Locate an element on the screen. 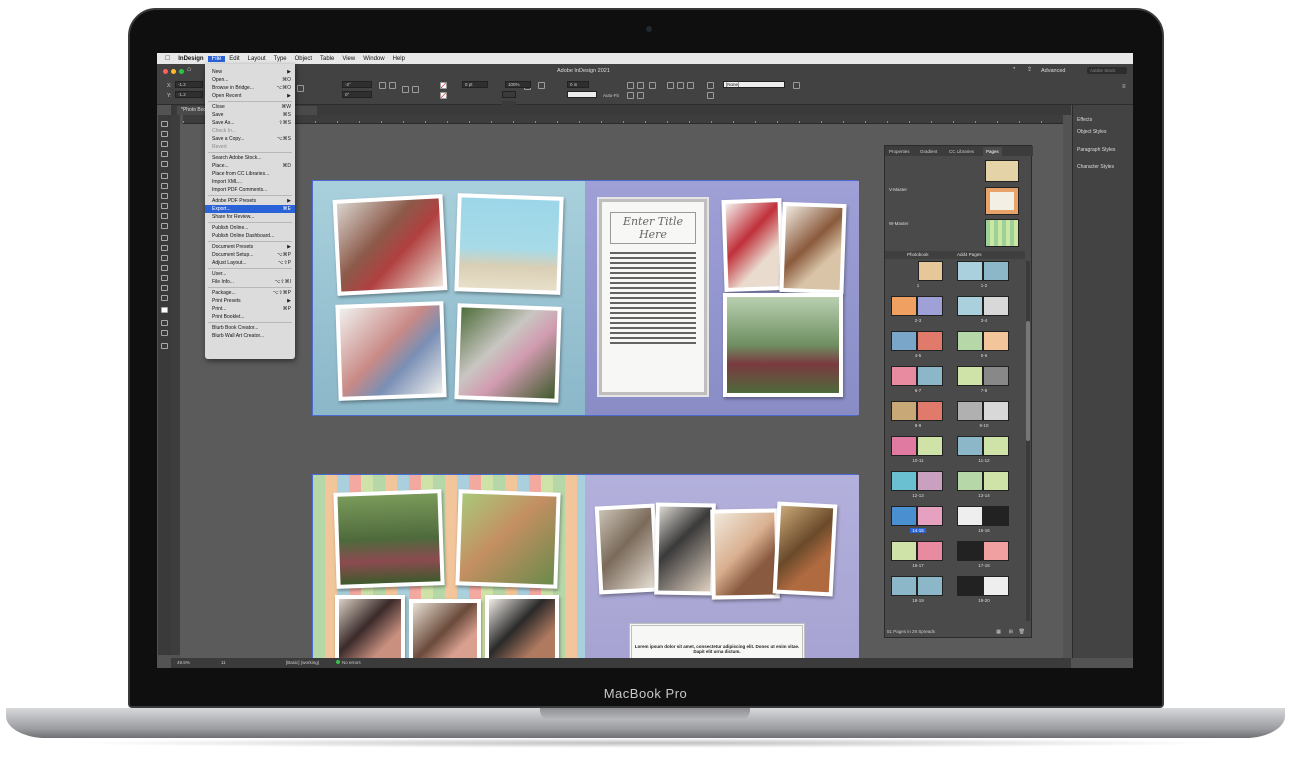 Image resolution: width=1291 pixels, height=768 pixels. fit-content-icon is located at coordinates (630, 85).